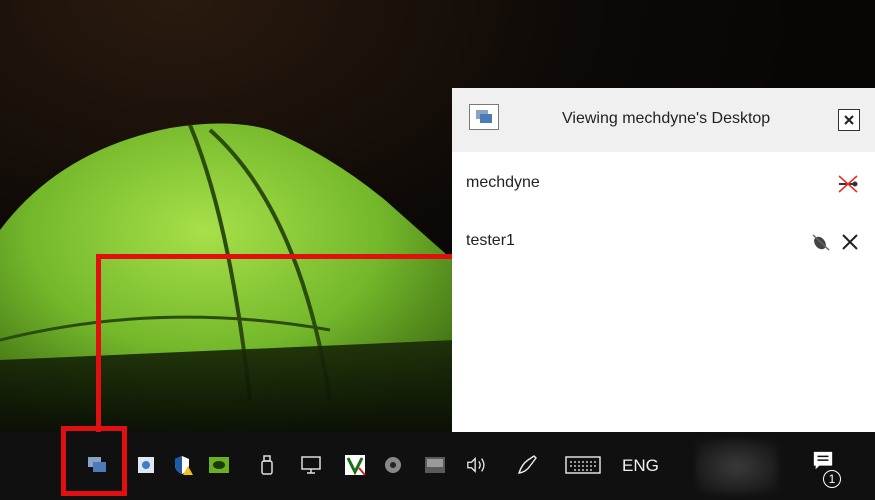 The image size is (875, 500). Describe the element at coordinates (832, 479) in the screenshot. I see `notification-count-badge: 1` at that location.